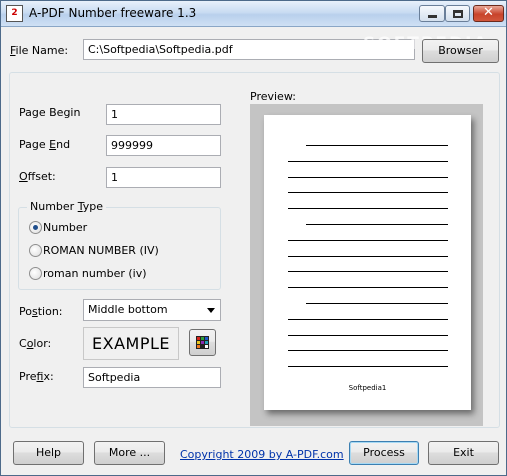 The width and height of the screenshot is (507, 476). Describe the element at coordinates (95, 273) in the screenshot. I see `radio-label: roman number (iv)` at that location.